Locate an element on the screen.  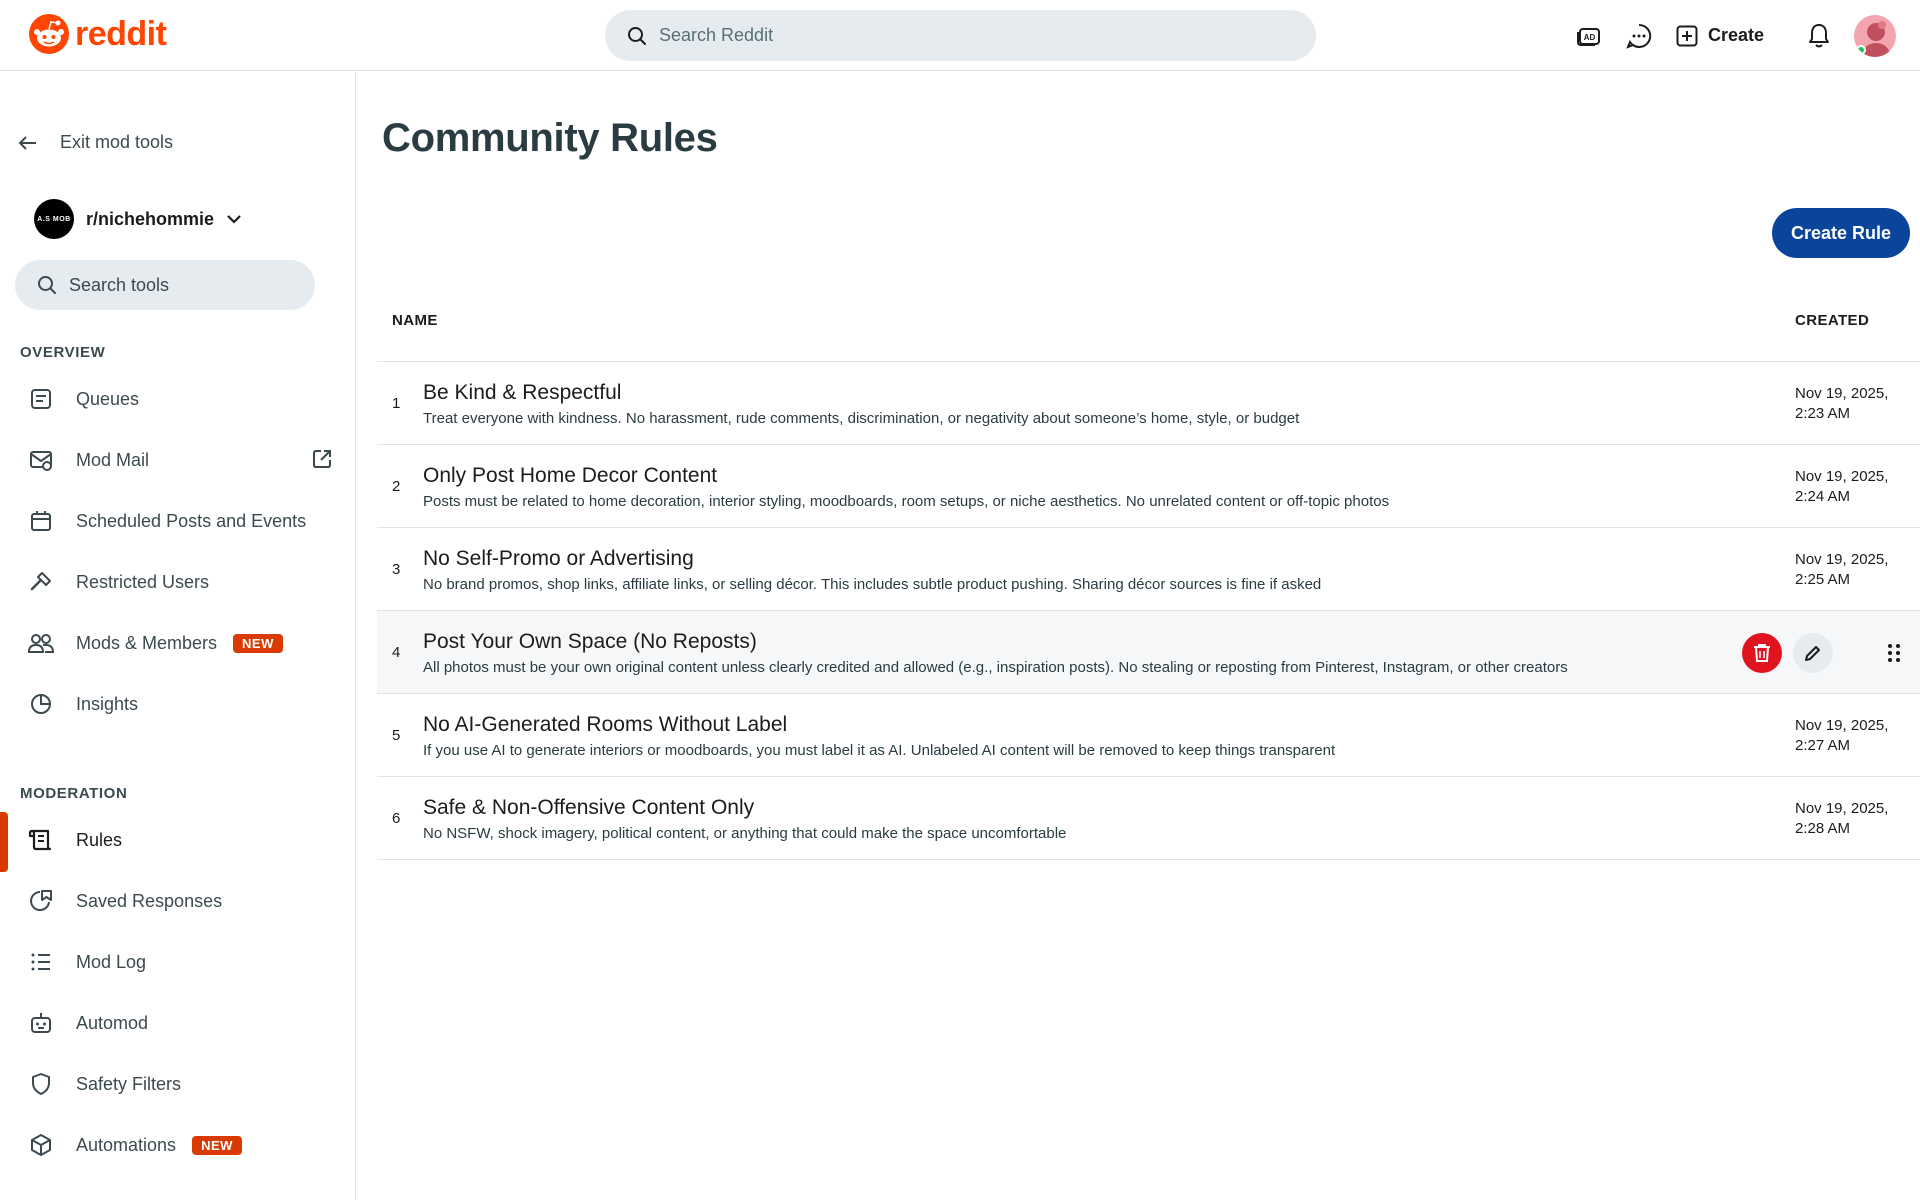
reddit-logo: reddit is located at coordinates (98, 34).